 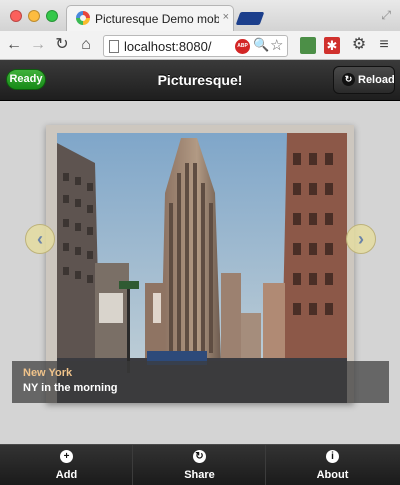 What do you see at coordinates (114, 46) in the screenshot?
I see `page-icon` at bounding box center [114, 46].